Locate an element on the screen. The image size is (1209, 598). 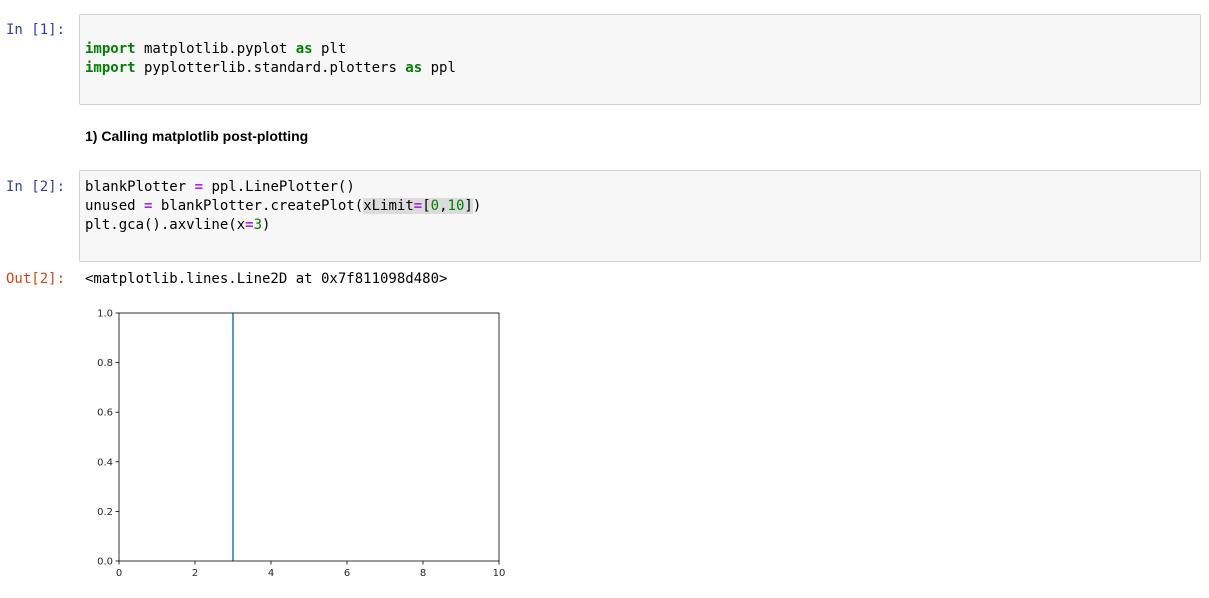
y-tick-label: 0.4 is located at coordinates (105, 462).